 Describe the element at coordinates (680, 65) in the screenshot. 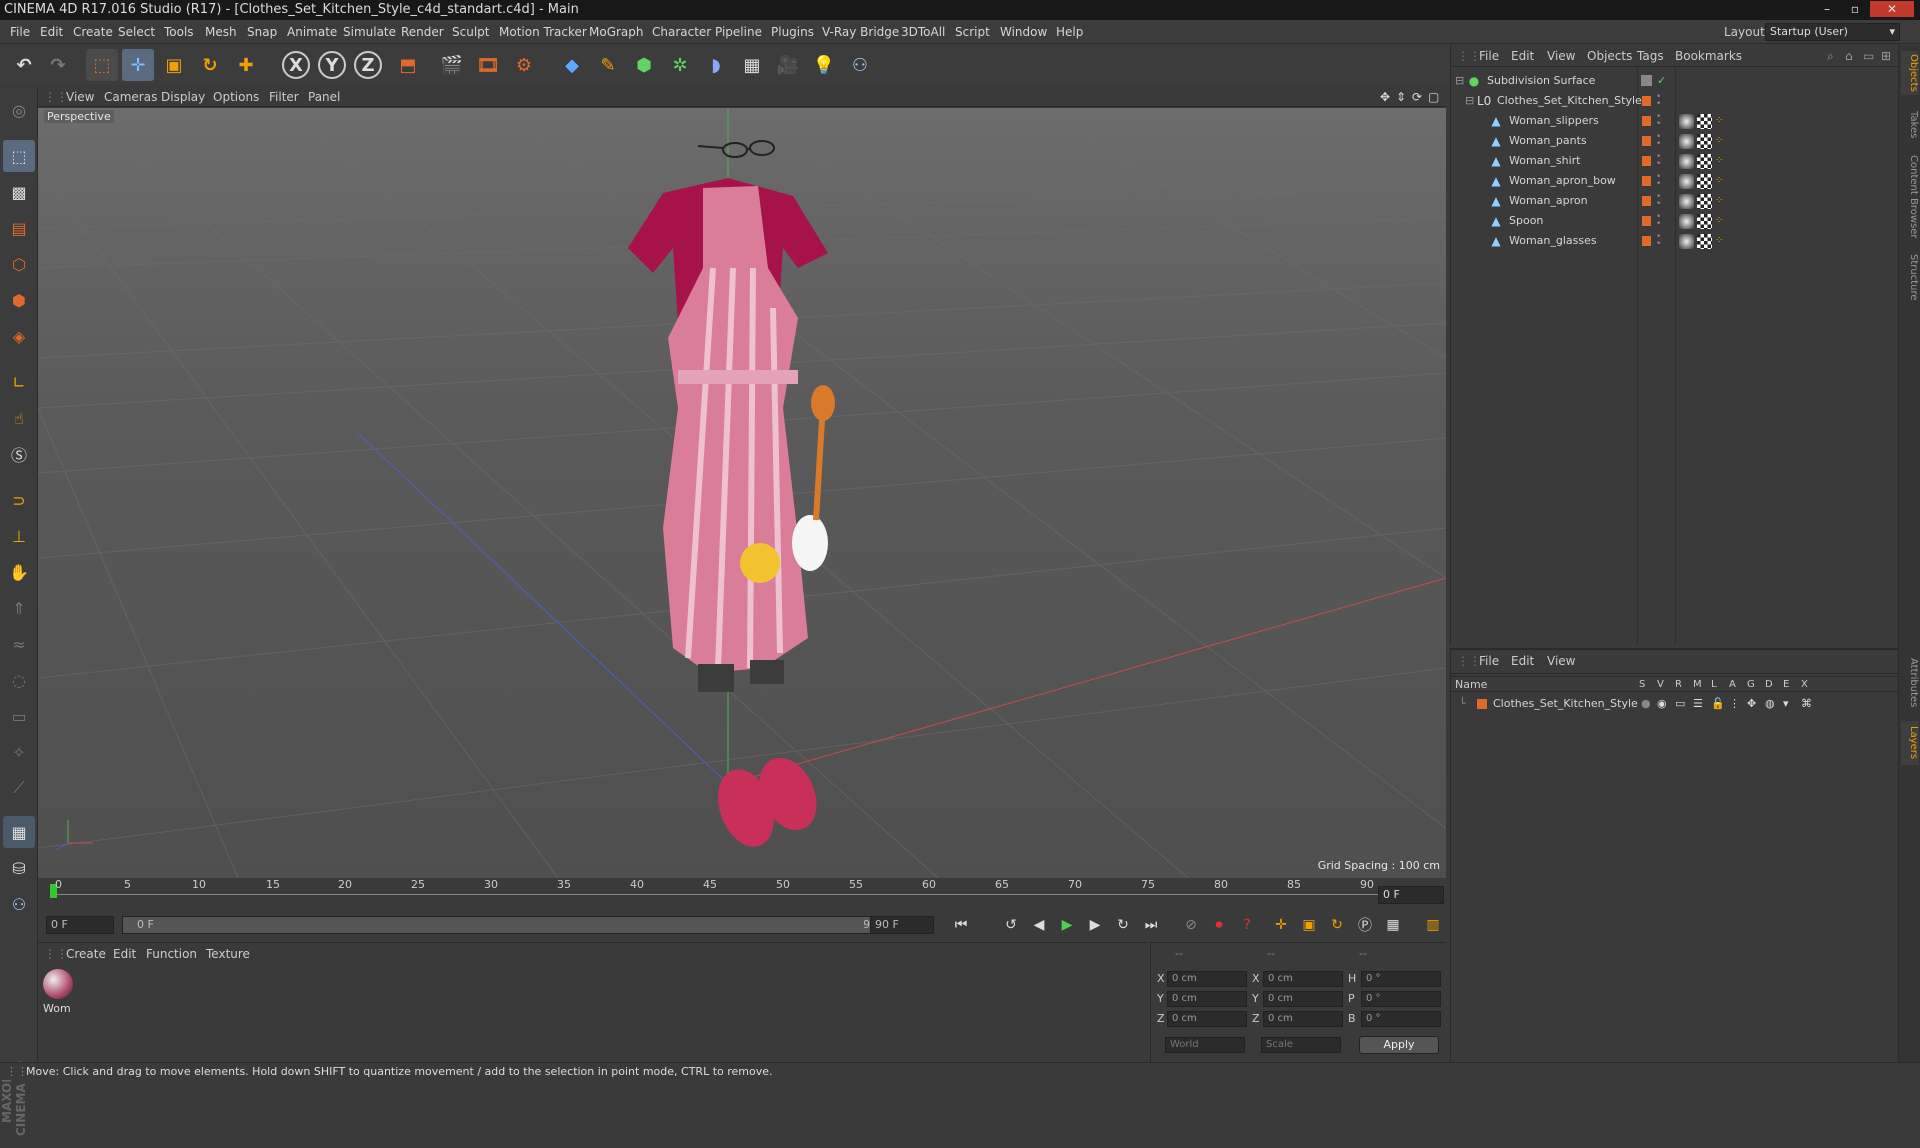

I see `cloner-icon: ✲` at that location.